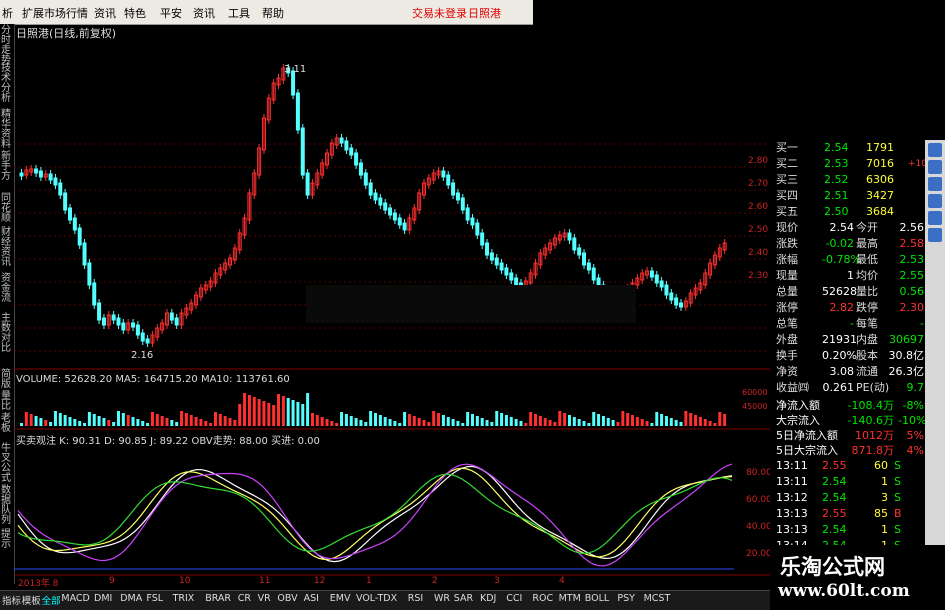 Image resolution: width=945 pixels, height=610 pixels. I want to click on m-icon, so click(935, 167).